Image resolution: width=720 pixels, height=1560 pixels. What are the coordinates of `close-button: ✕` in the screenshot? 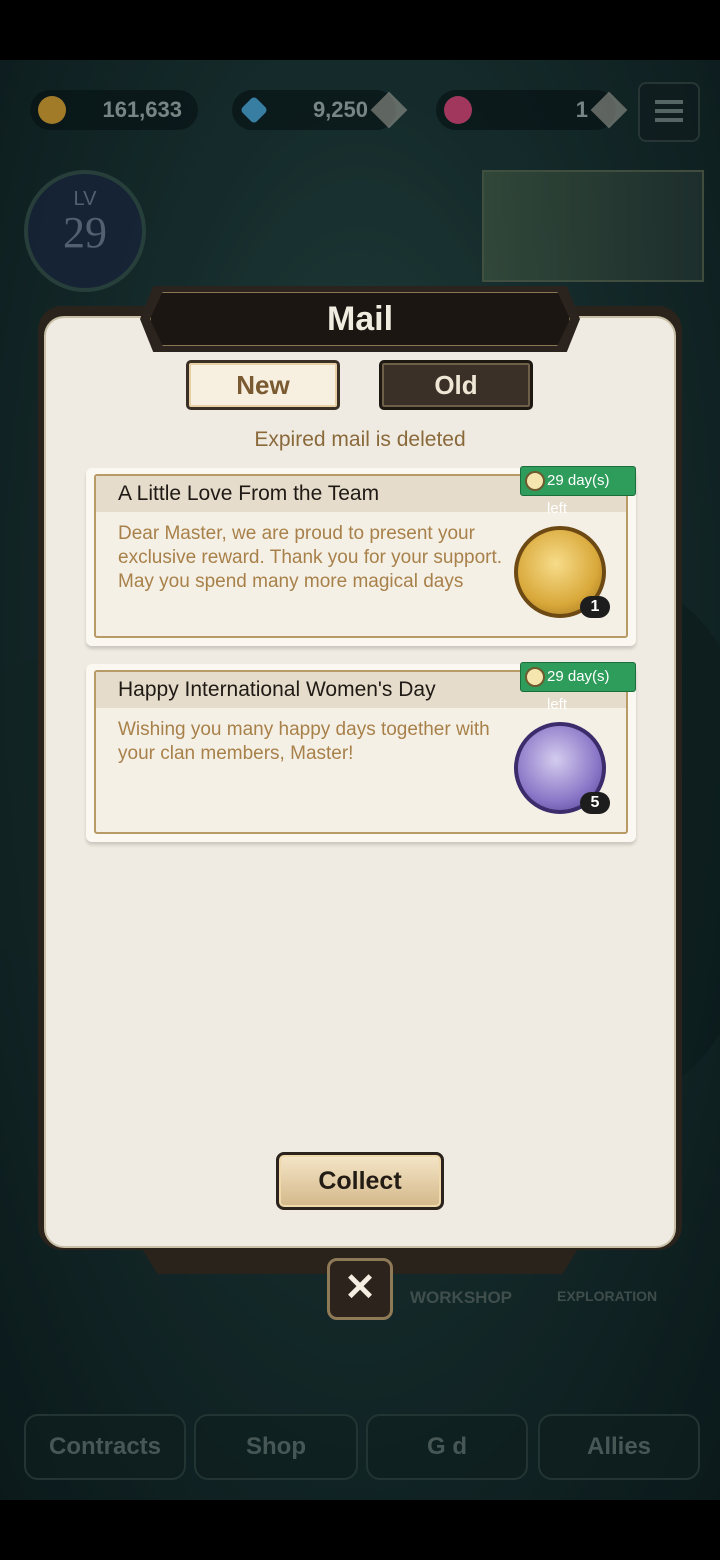 It's located at (360, 1289).